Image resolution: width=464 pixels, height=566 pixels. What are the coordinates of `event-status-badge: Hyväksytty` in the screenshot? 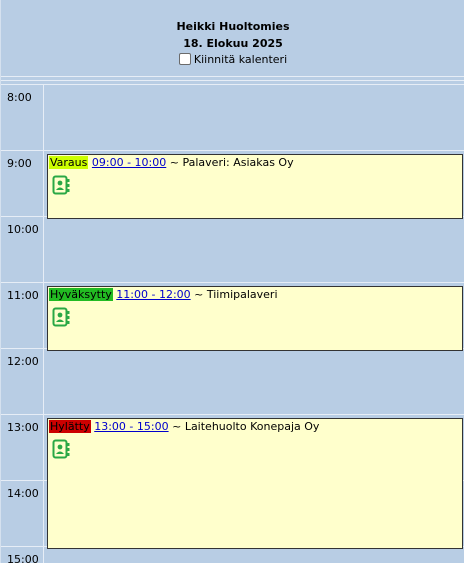 It's located at (81, 294).